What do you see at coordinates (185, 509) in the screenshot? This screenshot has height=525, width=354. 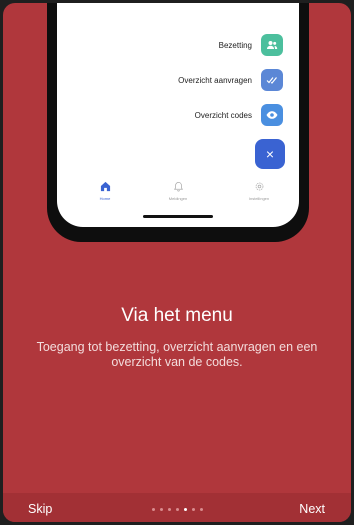 I see `page-dot-active` at bounding box center [185, 509].